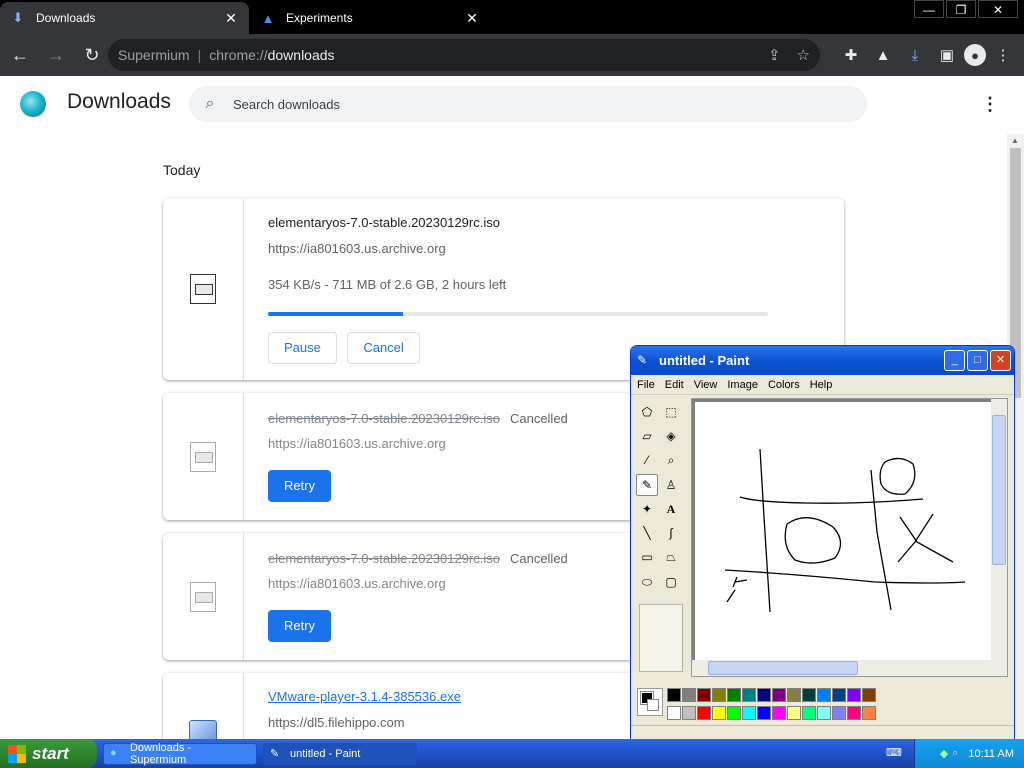  I want to click on paint-vertical-scrollbar, so click(999, 530).